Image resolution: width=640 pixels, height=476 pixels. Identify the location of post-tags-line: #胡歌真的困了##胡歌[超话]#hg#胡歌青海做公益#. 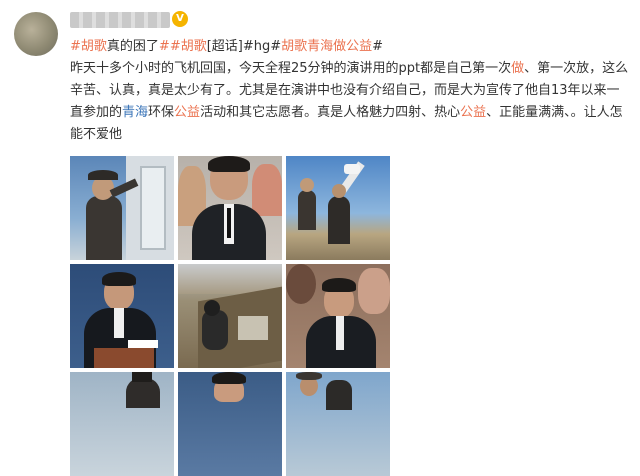
(351, 47).